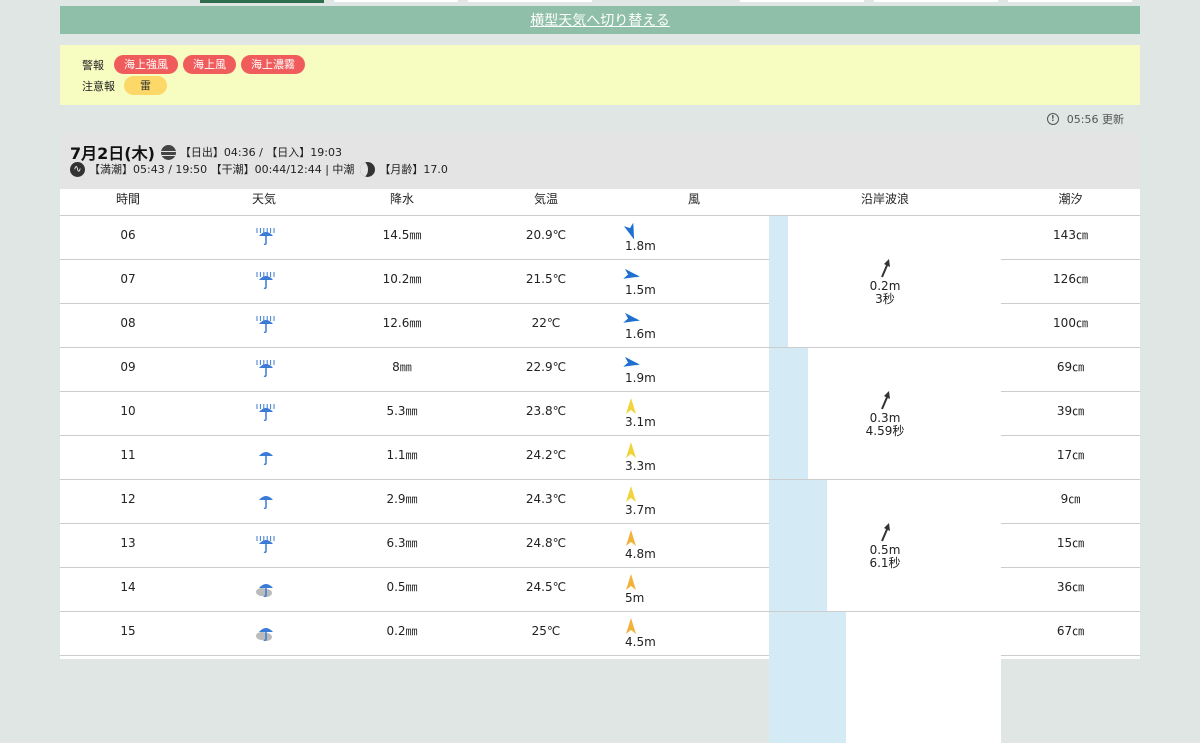 The height and width of the screenshot is (743, 1200). Describe the element at coordinates (546, 455) in the screenshot. I see `temp-cell: 24.2℃` at that location.